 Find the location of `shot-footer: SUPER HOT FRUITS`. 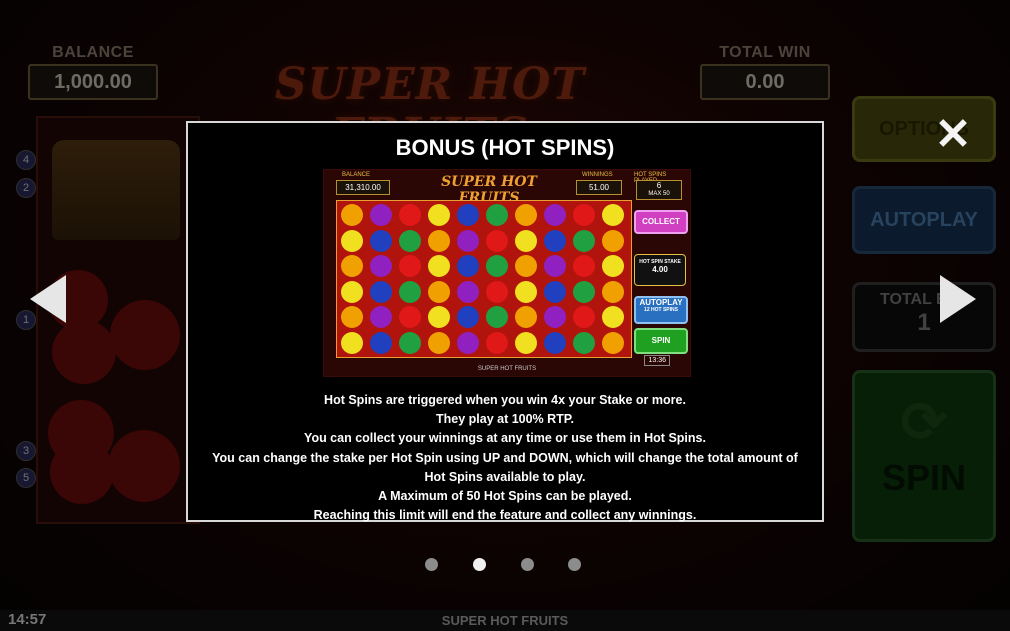

shot-footer: SUPER HOT FRUITS is located at coordinates (507, 369).